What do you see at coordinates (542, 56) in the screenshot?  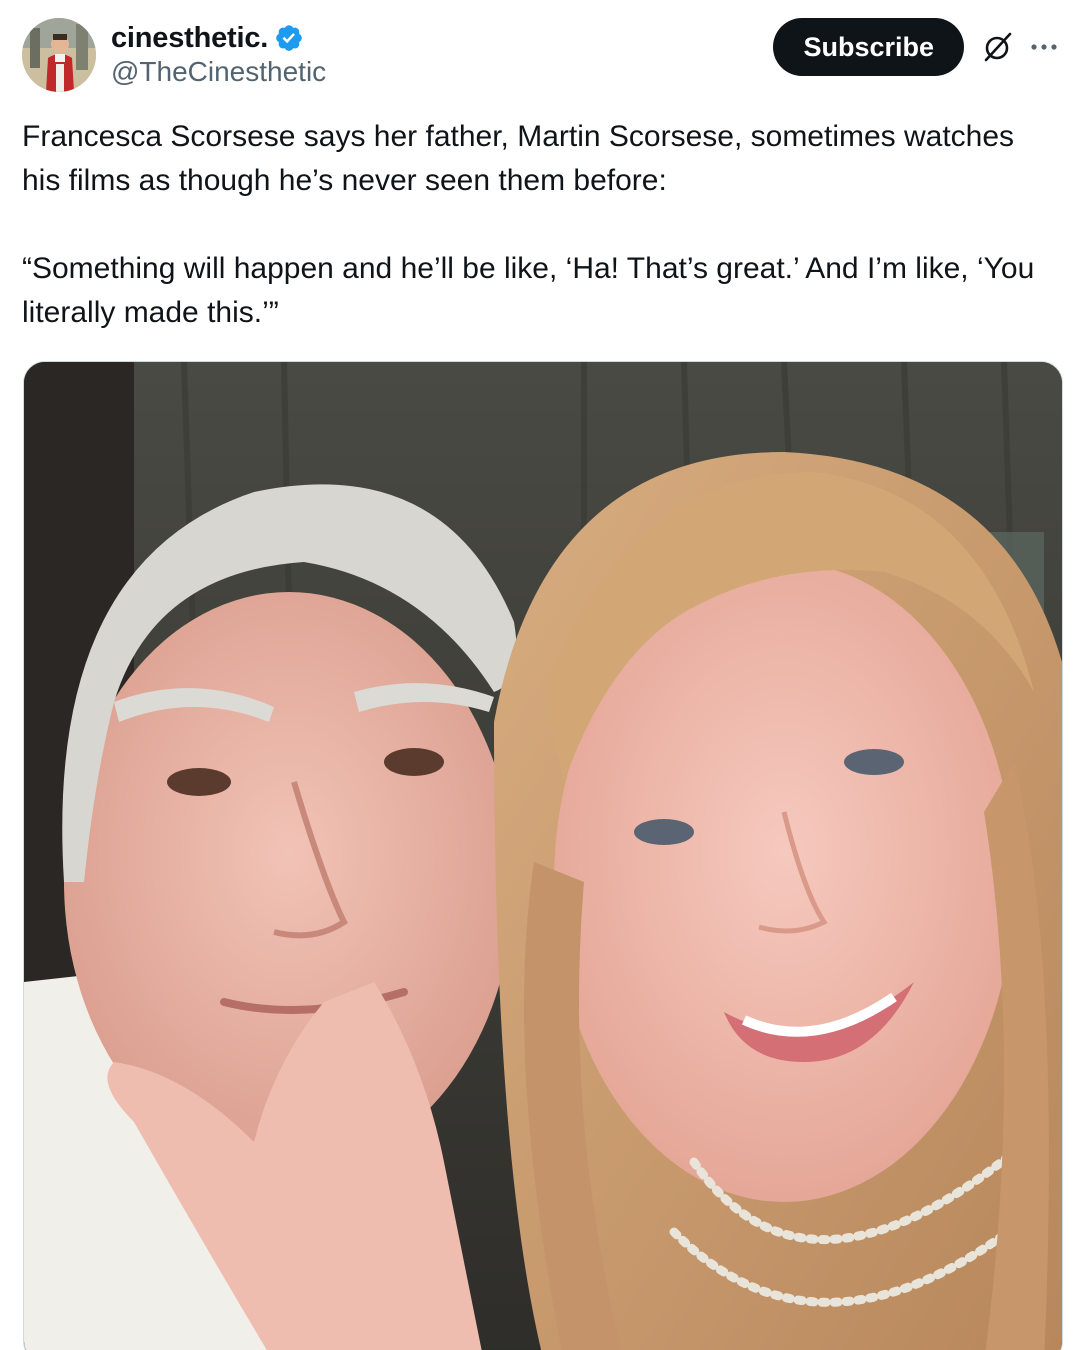 I see `tweet-header: cinesthetic. @TheCinesthetic Subscribe` at bounding box center [542, 56].